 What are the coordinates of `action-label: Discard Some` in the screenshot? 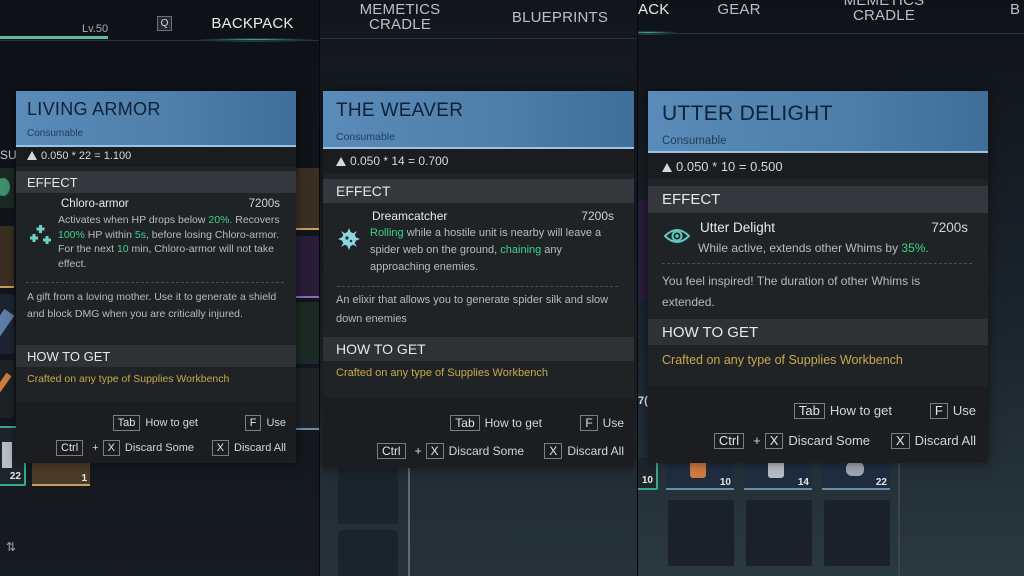 It's located at (159, 448).